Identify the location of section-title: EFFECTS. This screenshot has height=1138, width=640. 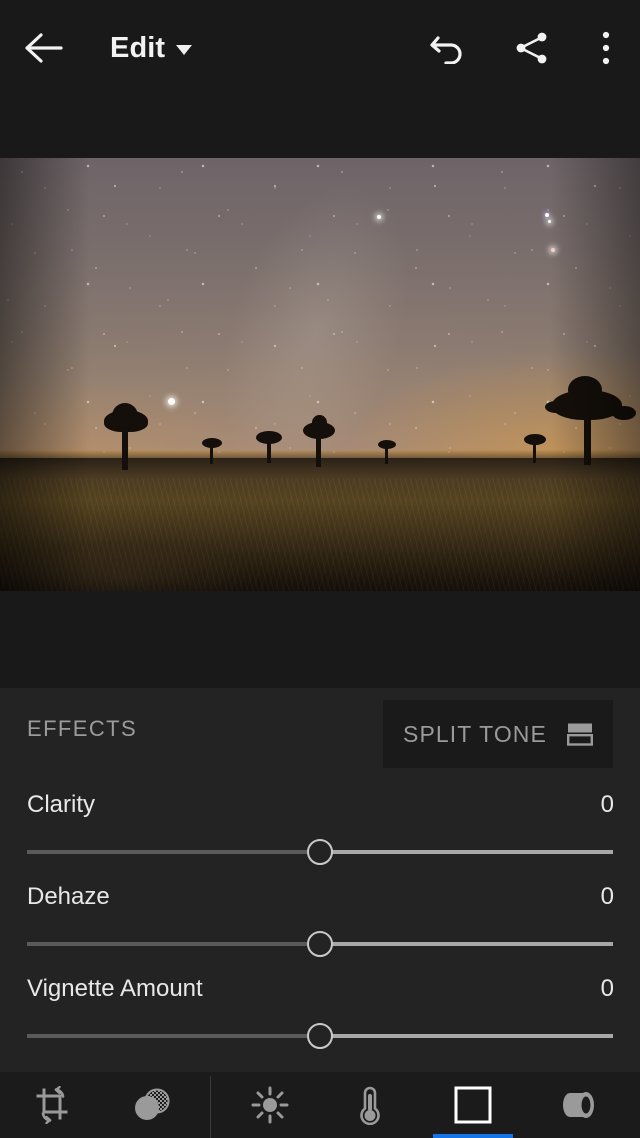
(82, 728).